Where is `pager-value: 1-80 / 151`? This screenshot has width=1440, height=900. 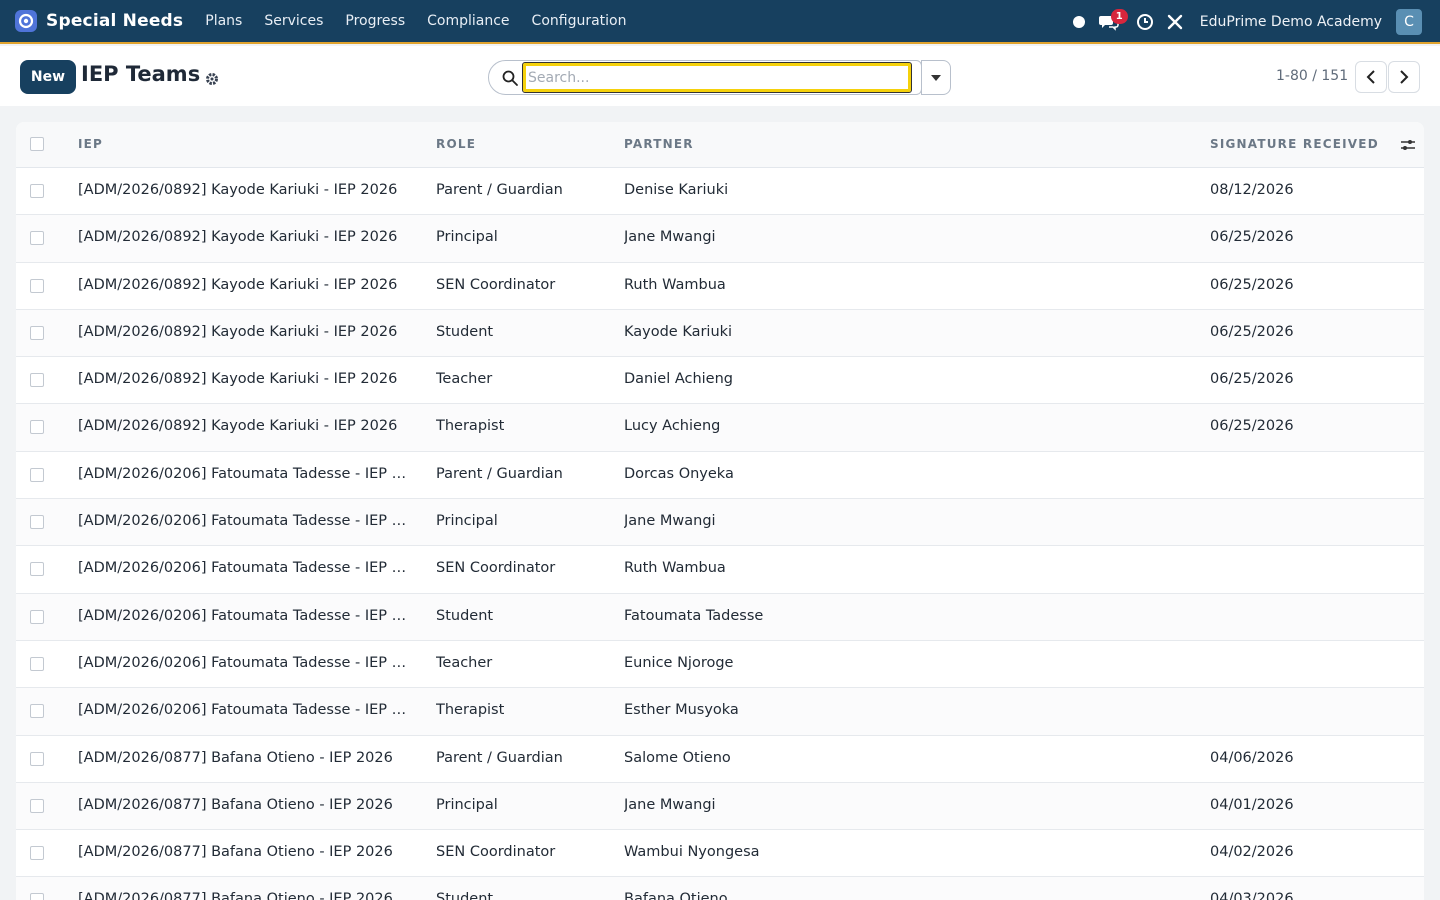
pager-value: 1-80 / 151 is located at coordinates (1312, 76).